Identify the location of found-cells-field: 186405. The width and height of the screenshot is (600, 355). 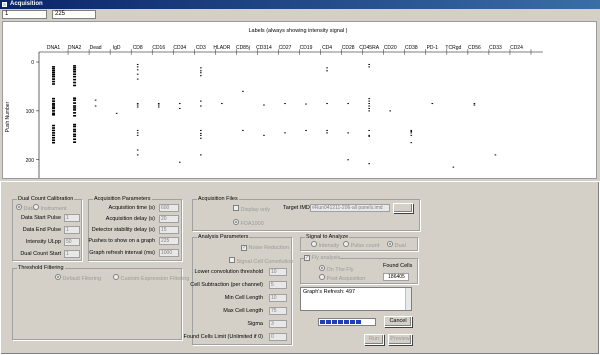
(396, 277).